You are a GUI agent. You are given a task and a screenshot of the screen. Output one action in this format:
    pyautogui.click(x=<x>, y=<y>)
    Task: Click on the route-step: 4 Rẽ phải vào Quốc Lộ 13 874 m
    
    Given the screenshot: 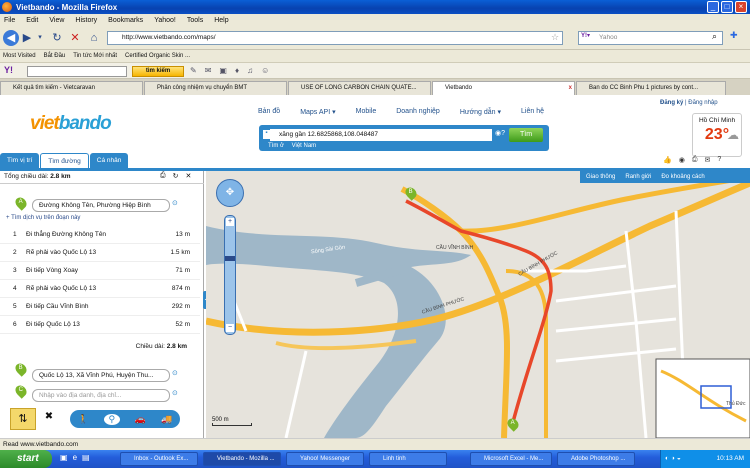 What is the action you would take?
    pyautogui.click(x=100, y=289)
    